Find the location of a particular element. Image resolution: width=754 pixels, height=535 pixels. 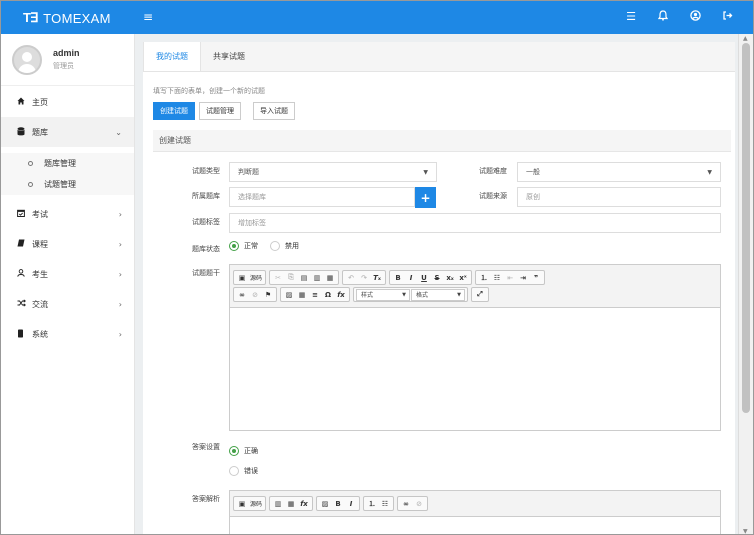

difficulty-select: 一般 ▼ is located at coordinates (619, 172).